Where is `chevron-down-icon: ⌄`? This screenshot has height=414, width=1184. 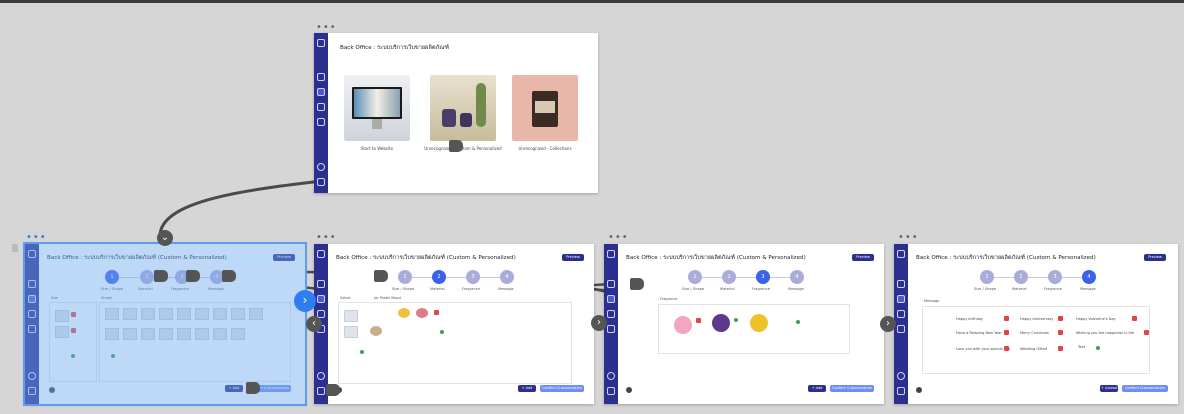 chevron-down-icon: ⌄ is located at coordinates (165, 238).